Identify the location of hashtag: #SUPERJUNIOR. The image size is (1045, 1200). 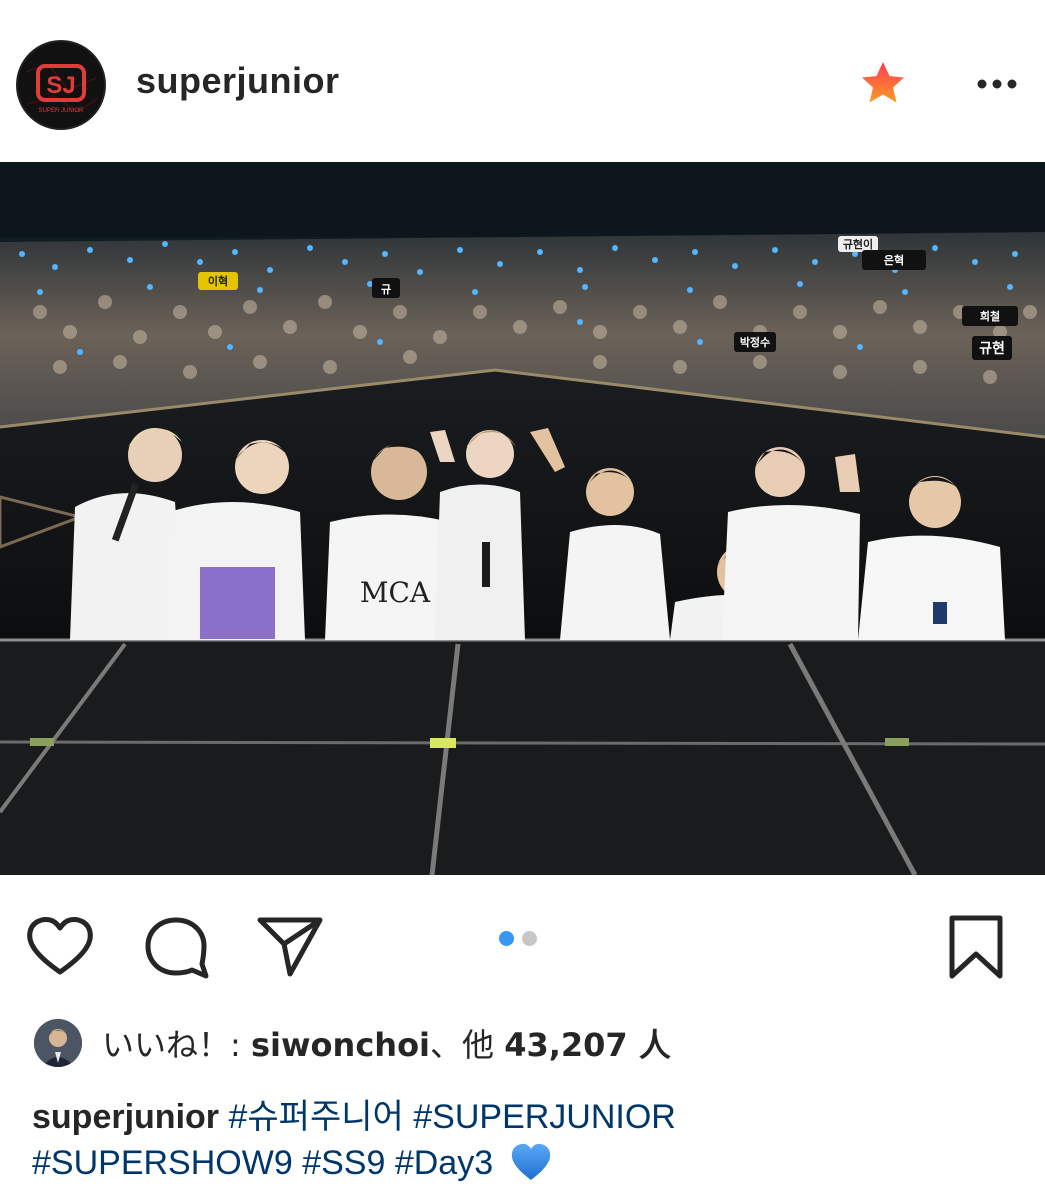
(544, 1117).